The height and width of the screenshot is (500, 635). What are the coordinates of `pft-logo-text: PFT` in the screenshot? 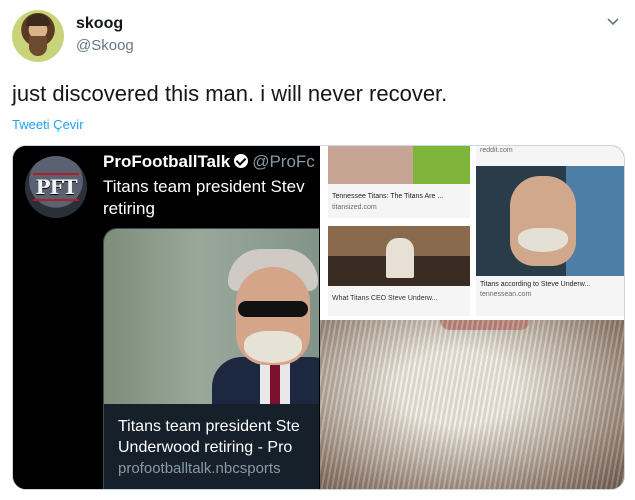 It's located at (56, 187).